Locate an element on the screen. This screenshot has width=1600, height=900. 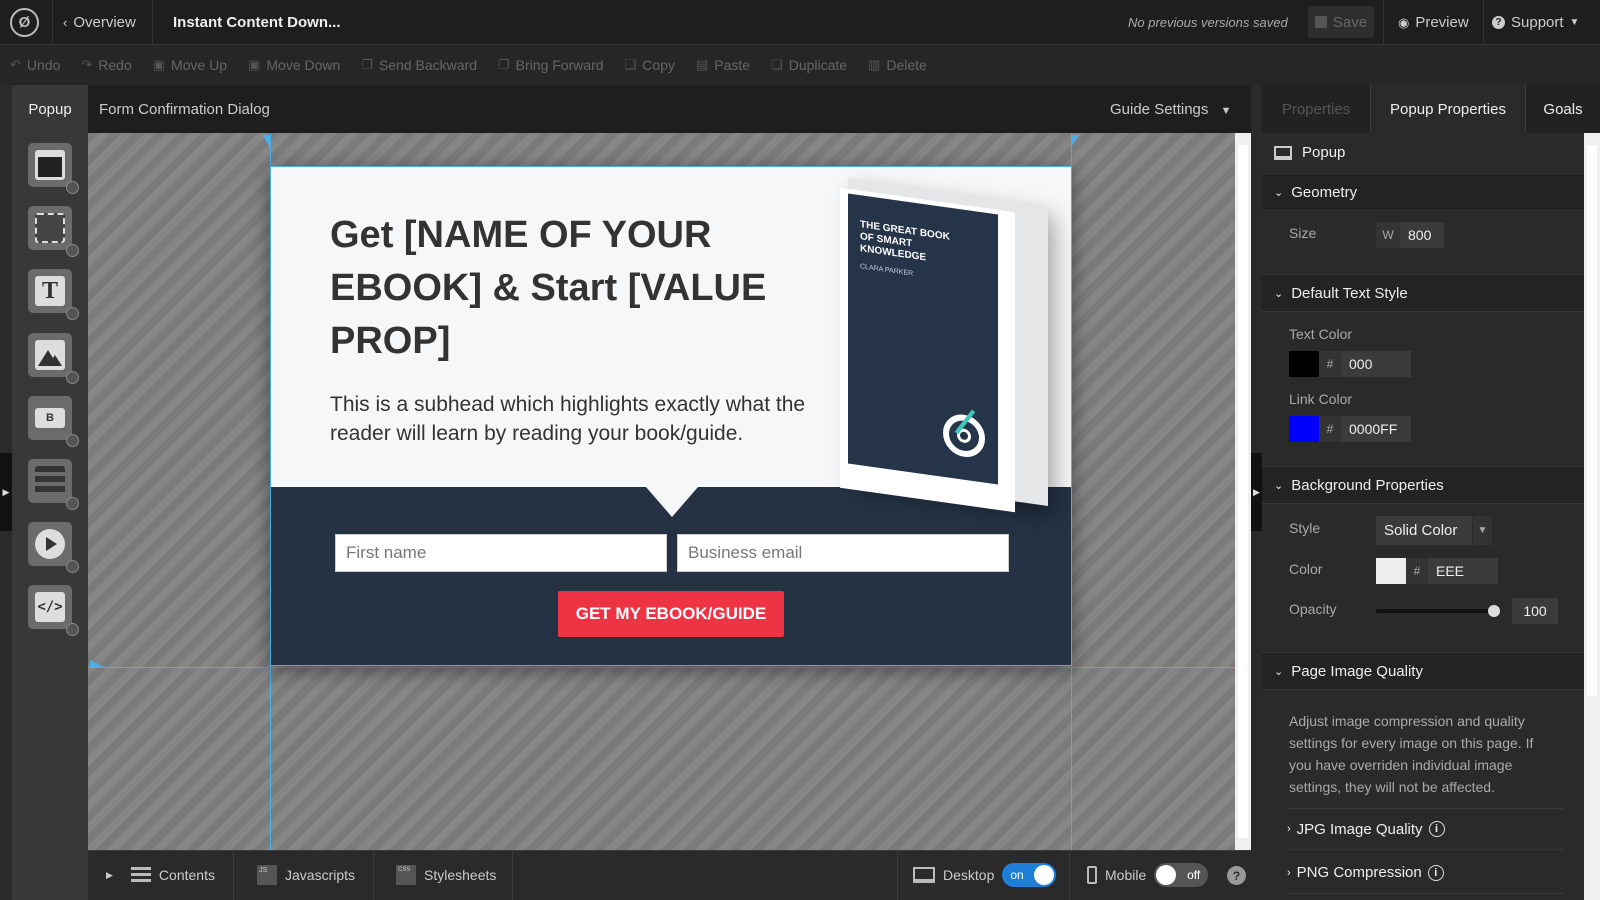
caret-right-icon: ▶ is located at coordinates (1256, 491).